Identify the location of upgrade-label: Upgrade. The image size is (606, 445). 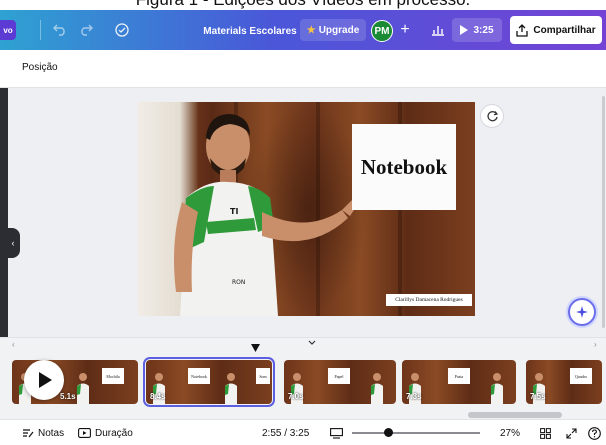
(339, 30).